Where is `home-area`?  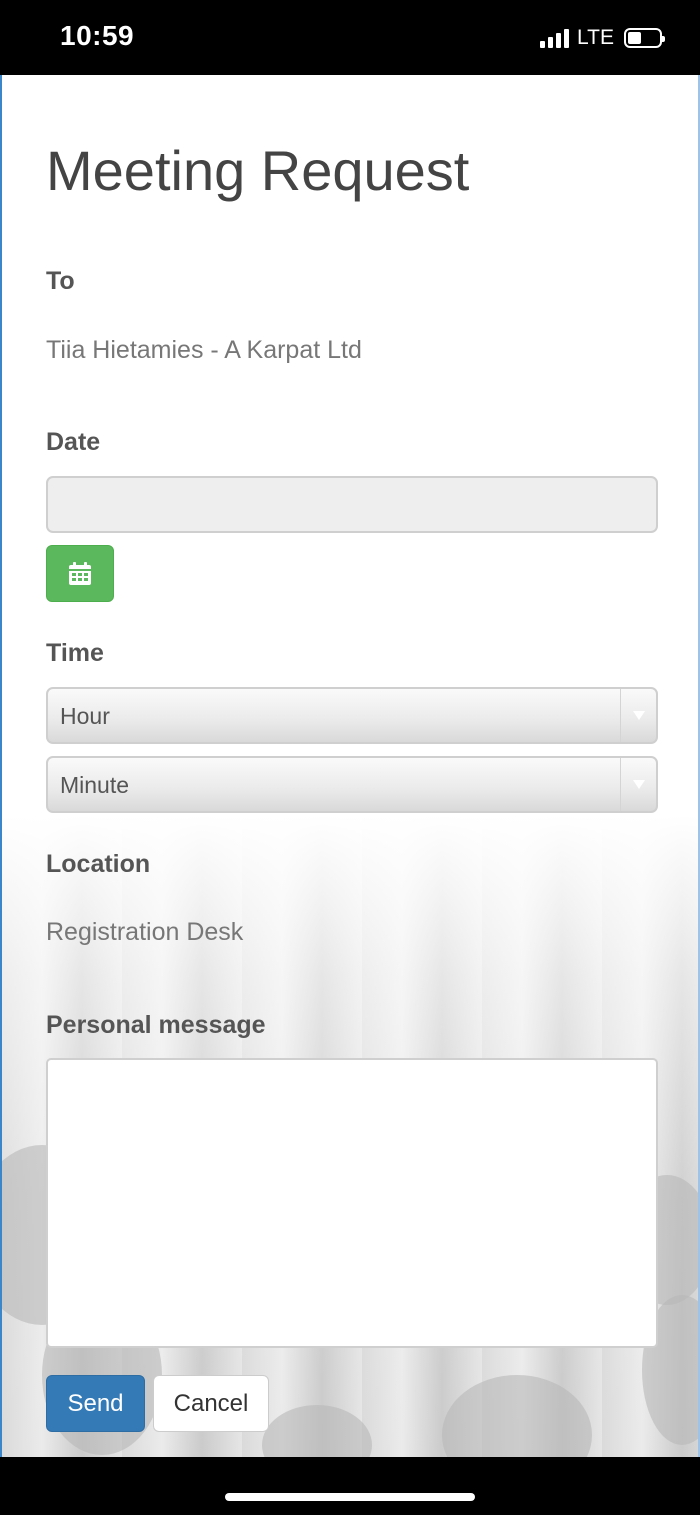 home-area is located at coordinates (350, 1486).